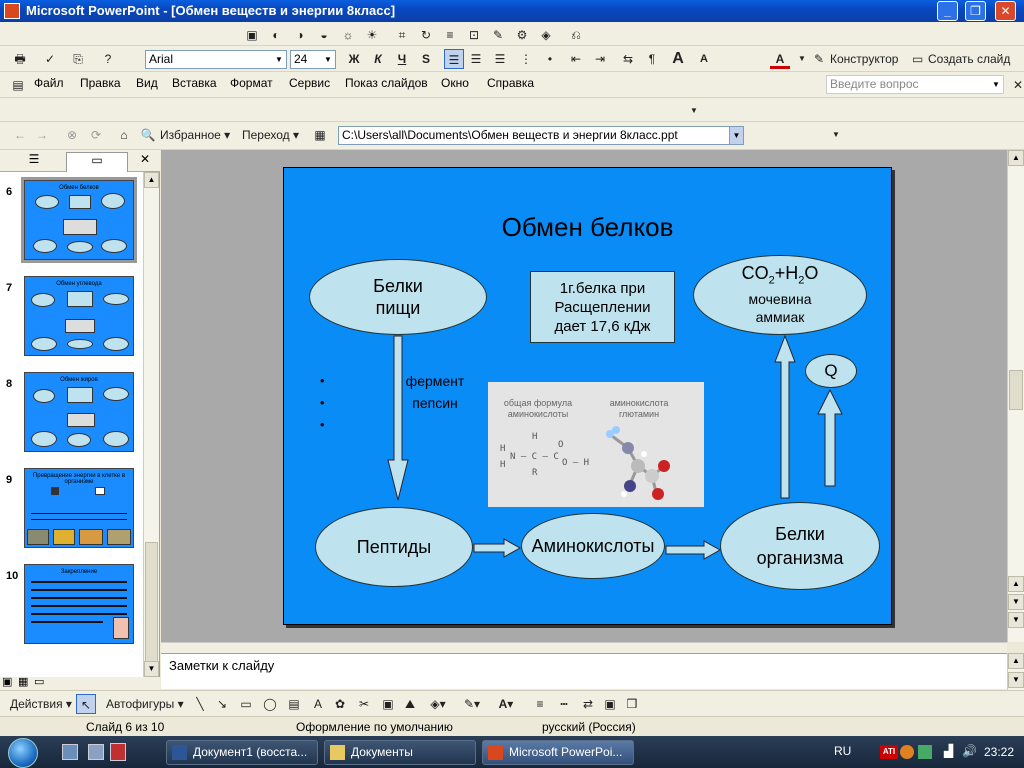 This screenshot has height=768, width=1024. Describe the element at coordinates (222, 704) in the screenshot. I see `arrow-tool-icon: ↘` at that location.